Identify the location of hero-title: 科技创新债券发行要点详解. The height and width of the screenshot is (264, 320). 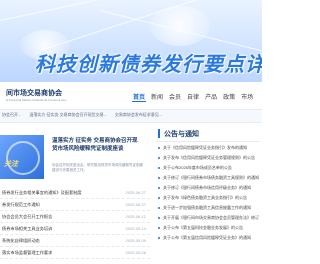
(148, 65).